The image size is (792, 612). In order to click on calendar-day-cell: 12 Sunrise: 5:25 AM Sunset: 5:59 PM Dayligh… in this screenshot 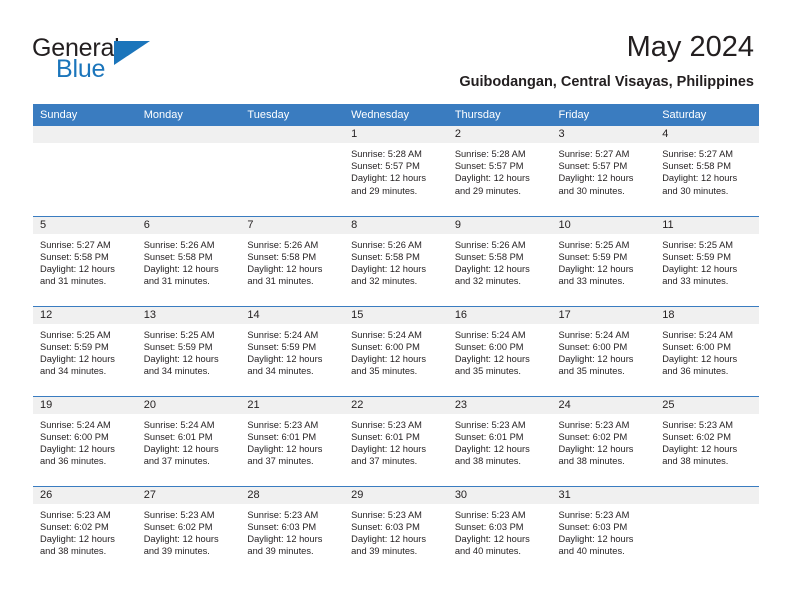, I will do `click(85, 350)`.